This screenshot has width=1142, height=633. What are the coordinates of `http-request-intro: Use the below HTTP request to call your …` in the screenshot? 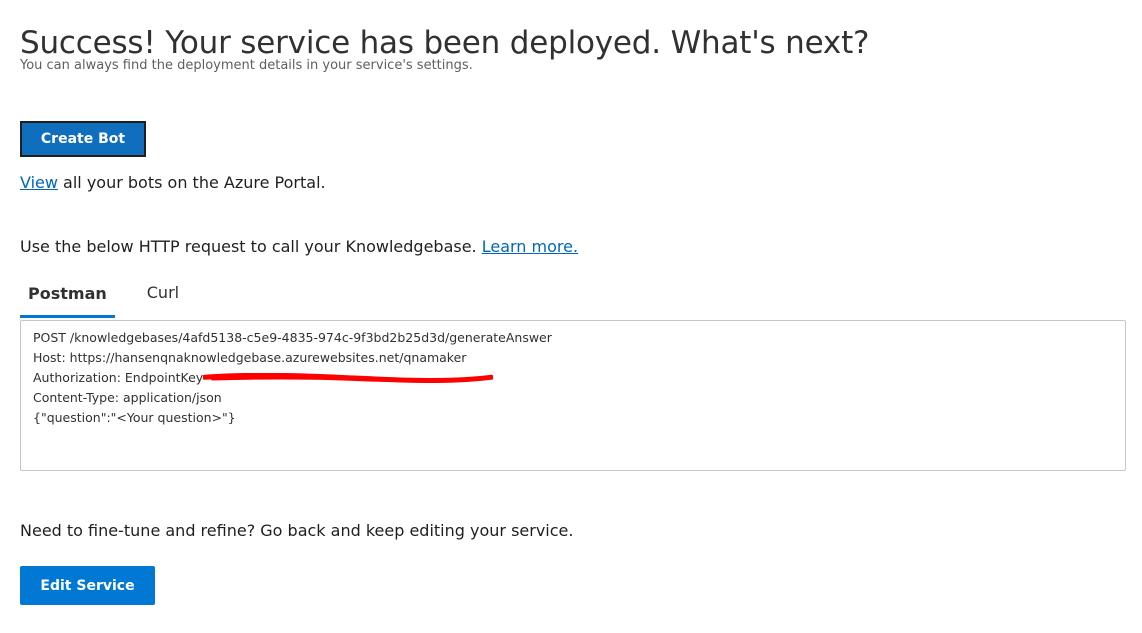 It's located at (299, 246).